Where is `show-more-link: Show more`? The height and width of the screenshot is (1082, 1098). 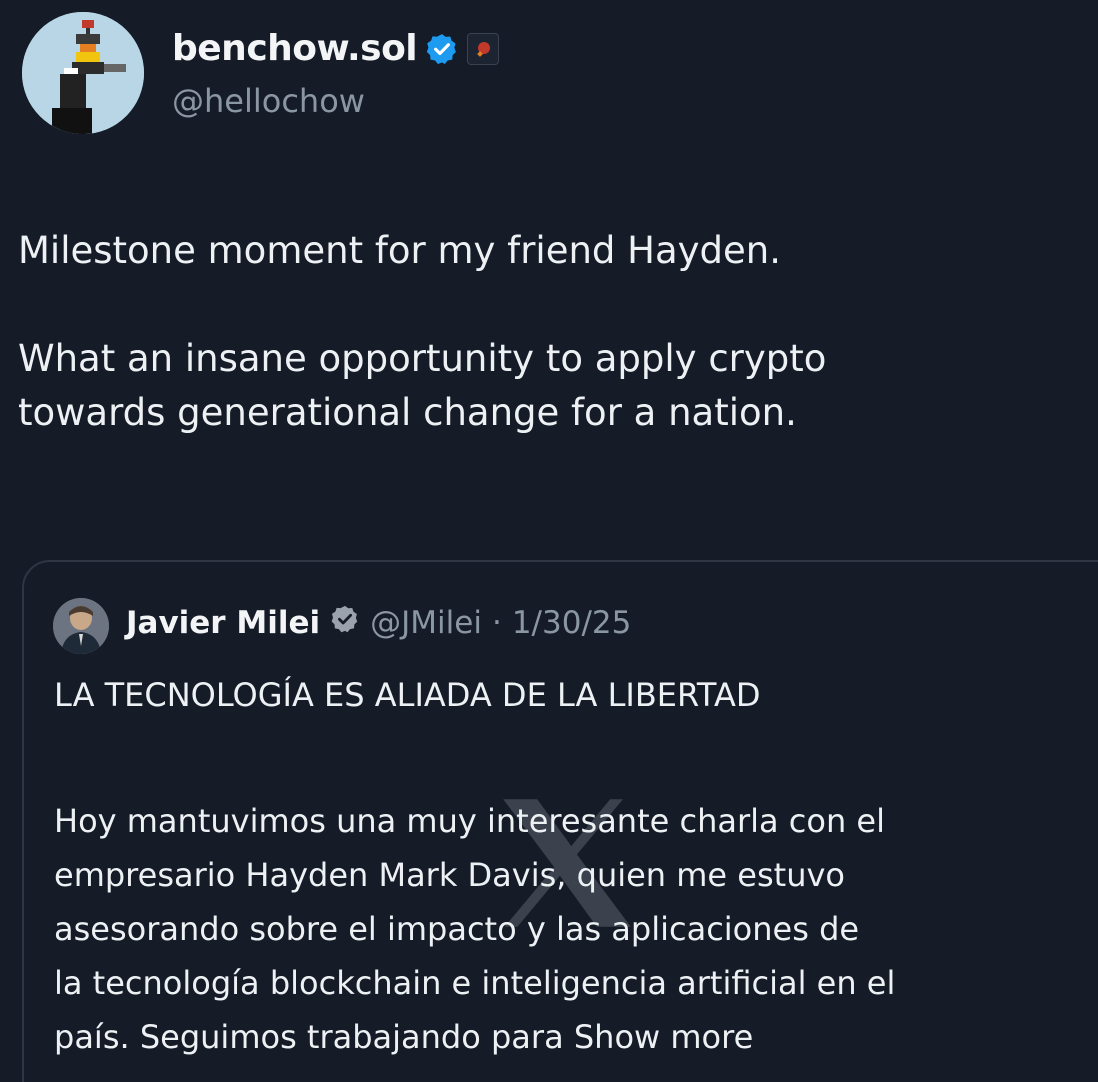 show-more-link: Show more is located at coordinates (663, 1037).